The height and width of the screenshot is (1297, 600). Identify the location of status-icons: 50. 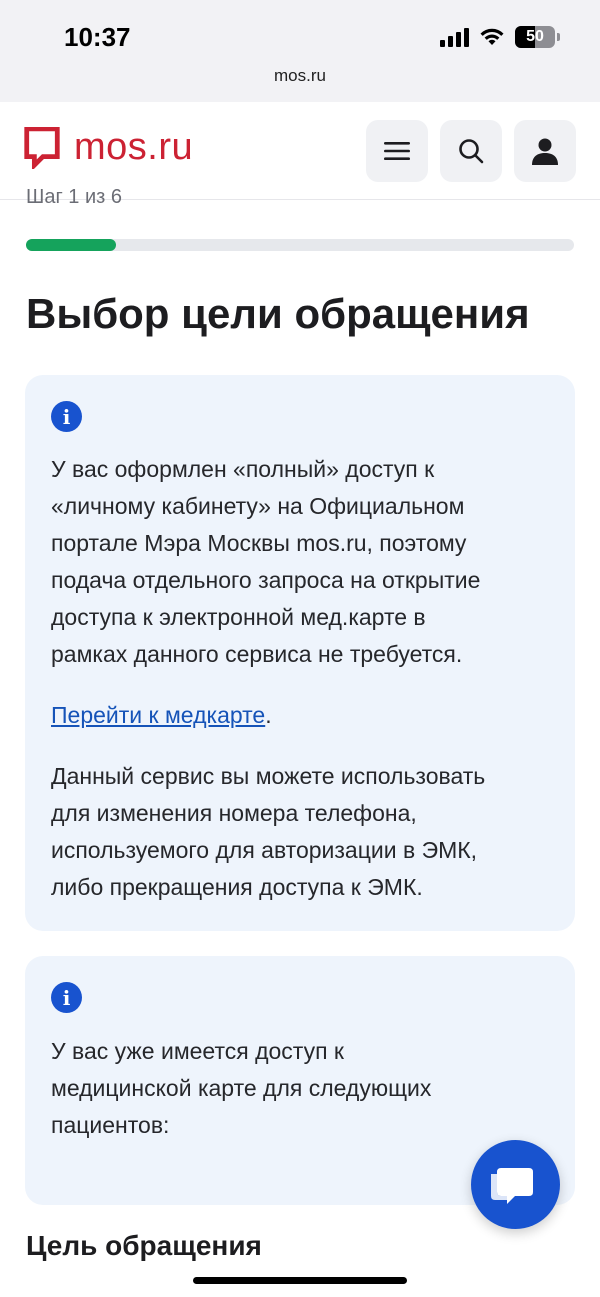
(500, 37).